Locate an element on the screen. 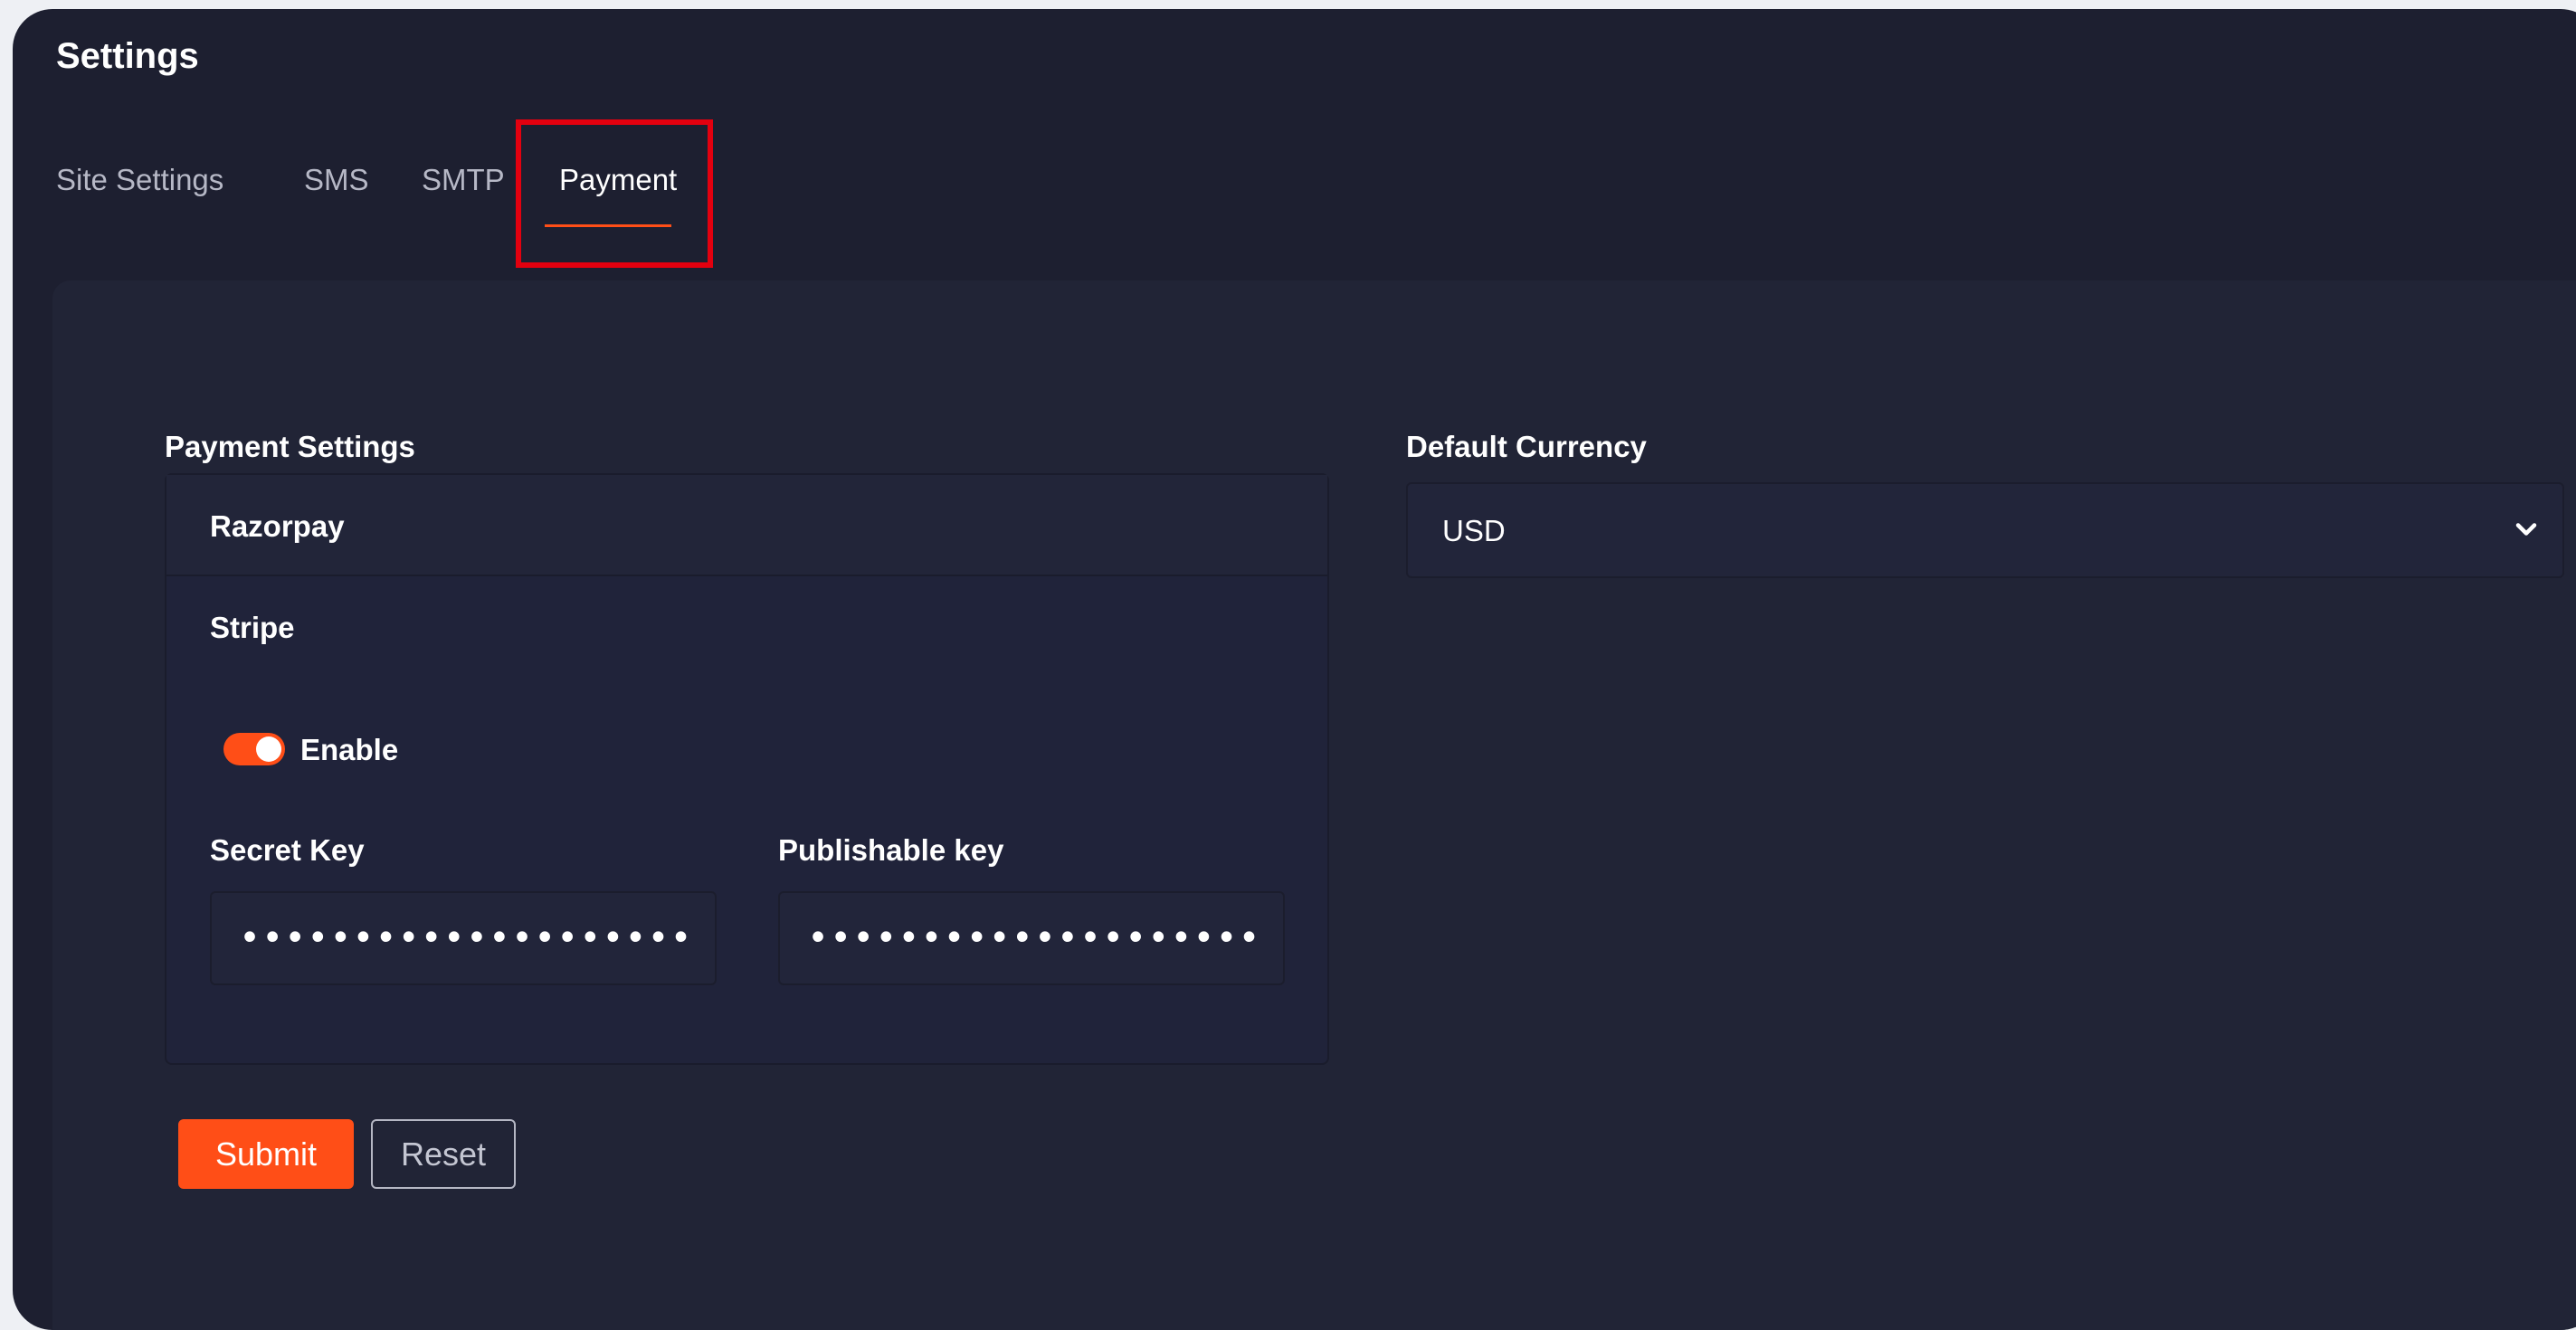 This screenshot has height=1330, width=2576. accordion-item-razorpay: Razorpay is located at coordinates (746, 526).